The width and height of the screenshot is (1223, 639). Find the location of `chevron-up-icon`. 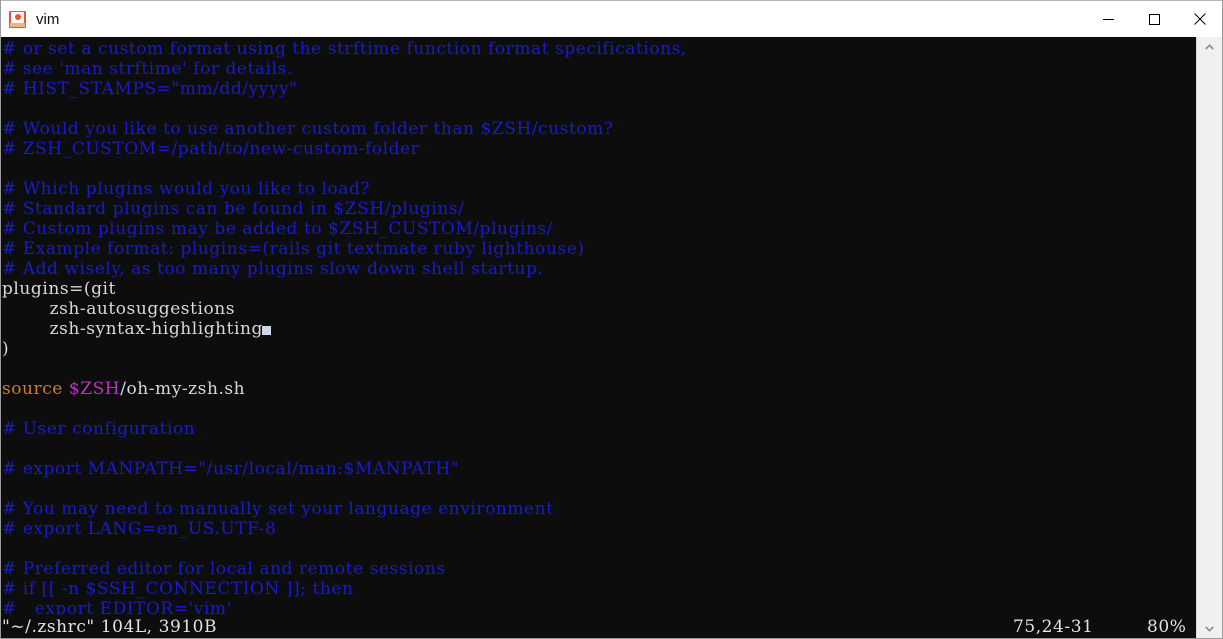

chevron-up-icon is located at coordinates (1209, 47).